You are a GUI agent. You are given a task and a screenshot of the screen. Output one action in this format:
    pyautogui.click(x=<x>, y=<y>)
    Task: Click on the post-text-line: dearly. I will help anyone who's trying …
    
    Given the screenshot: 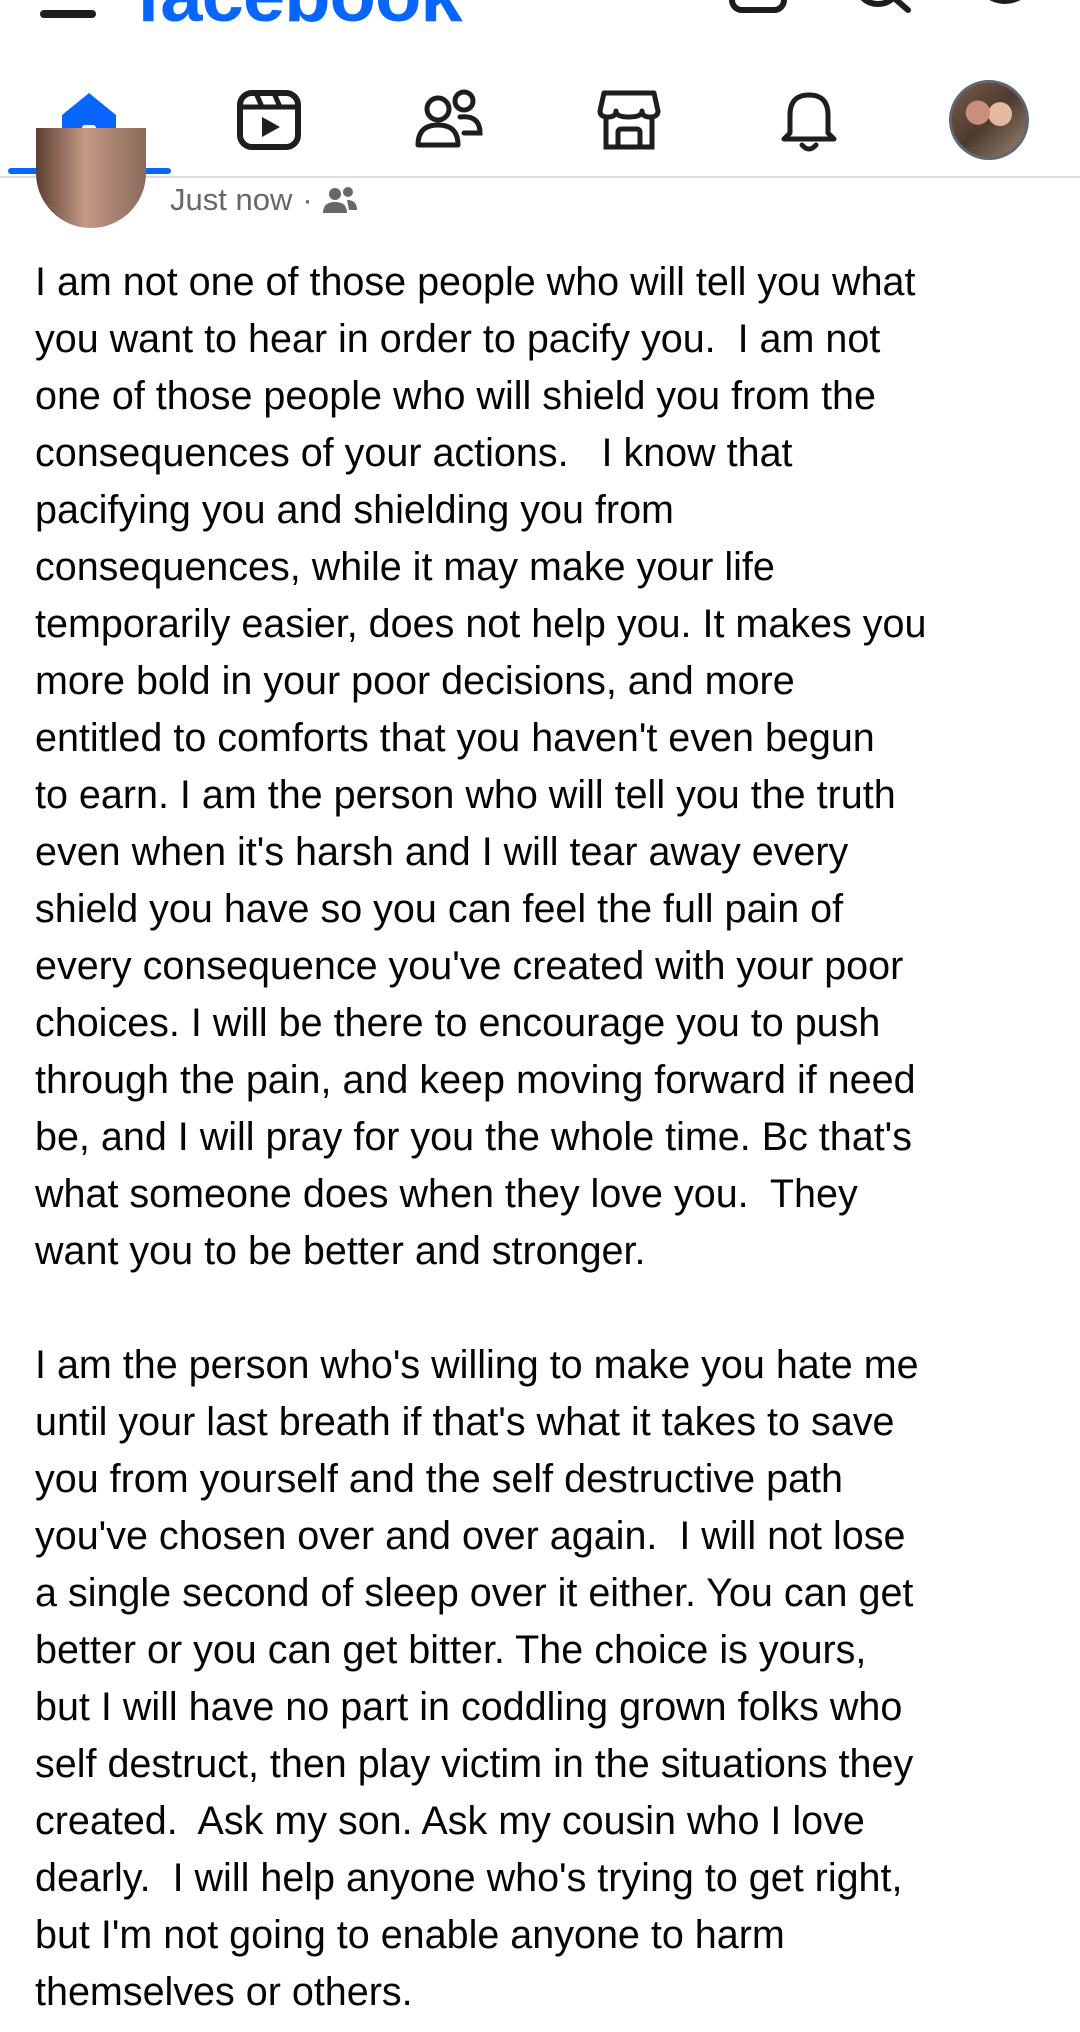 What is the action you would take?
    pyautogui.click(x=469, y=1878)
    